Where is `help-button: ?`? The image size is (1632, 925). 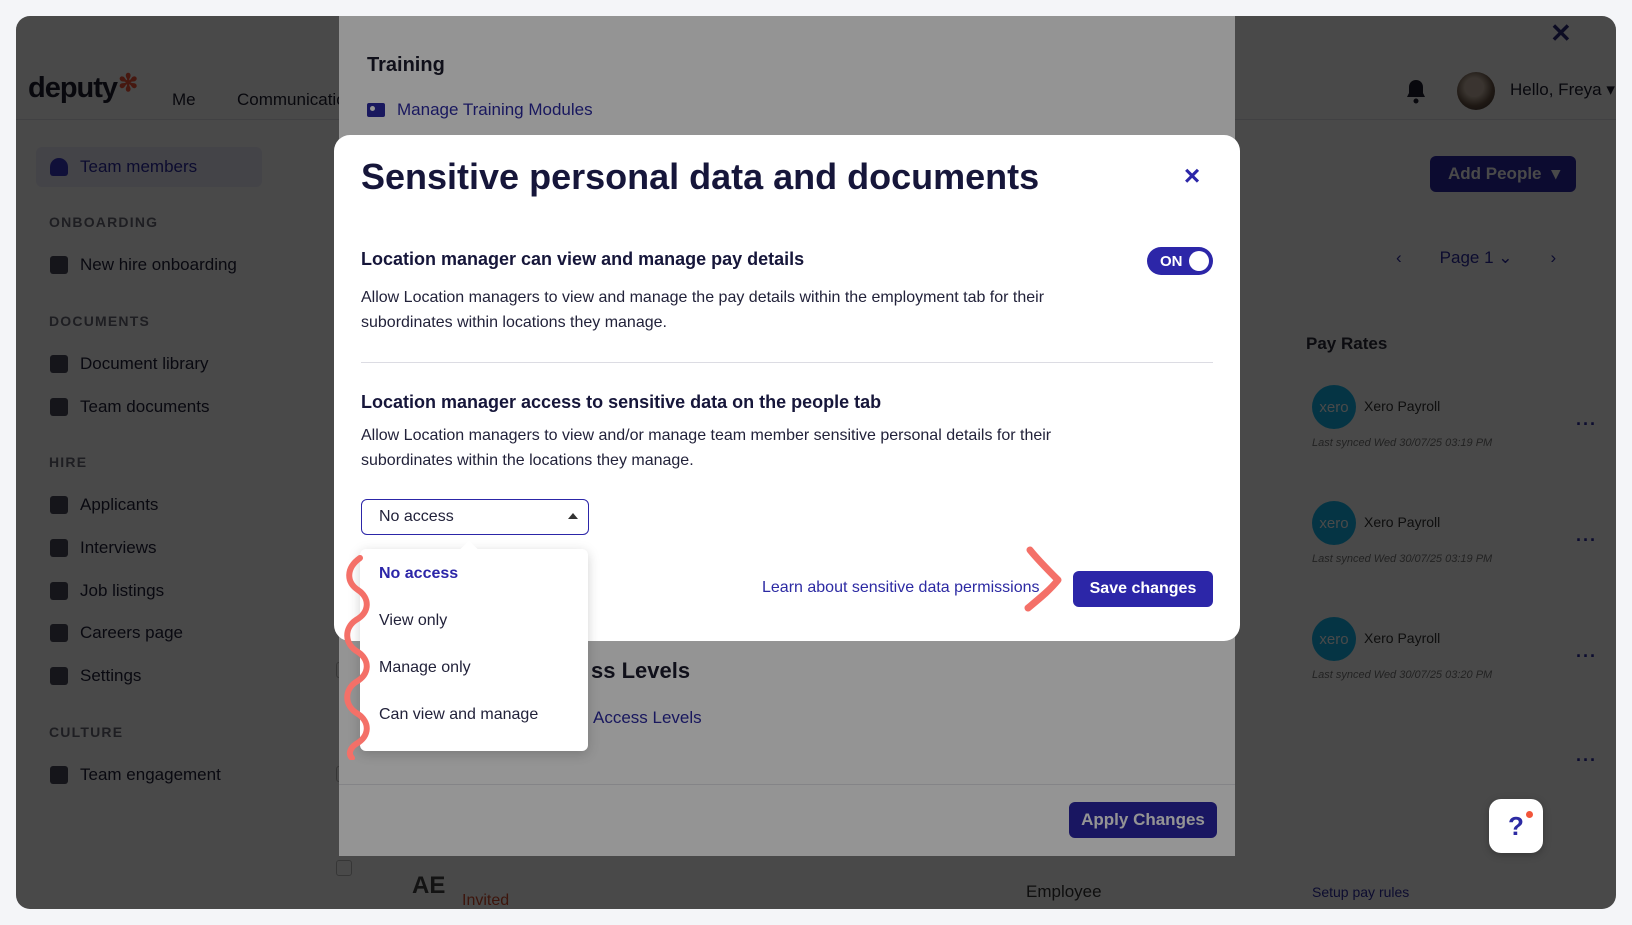
help-button: ? is located at coordinates (1516, 826).